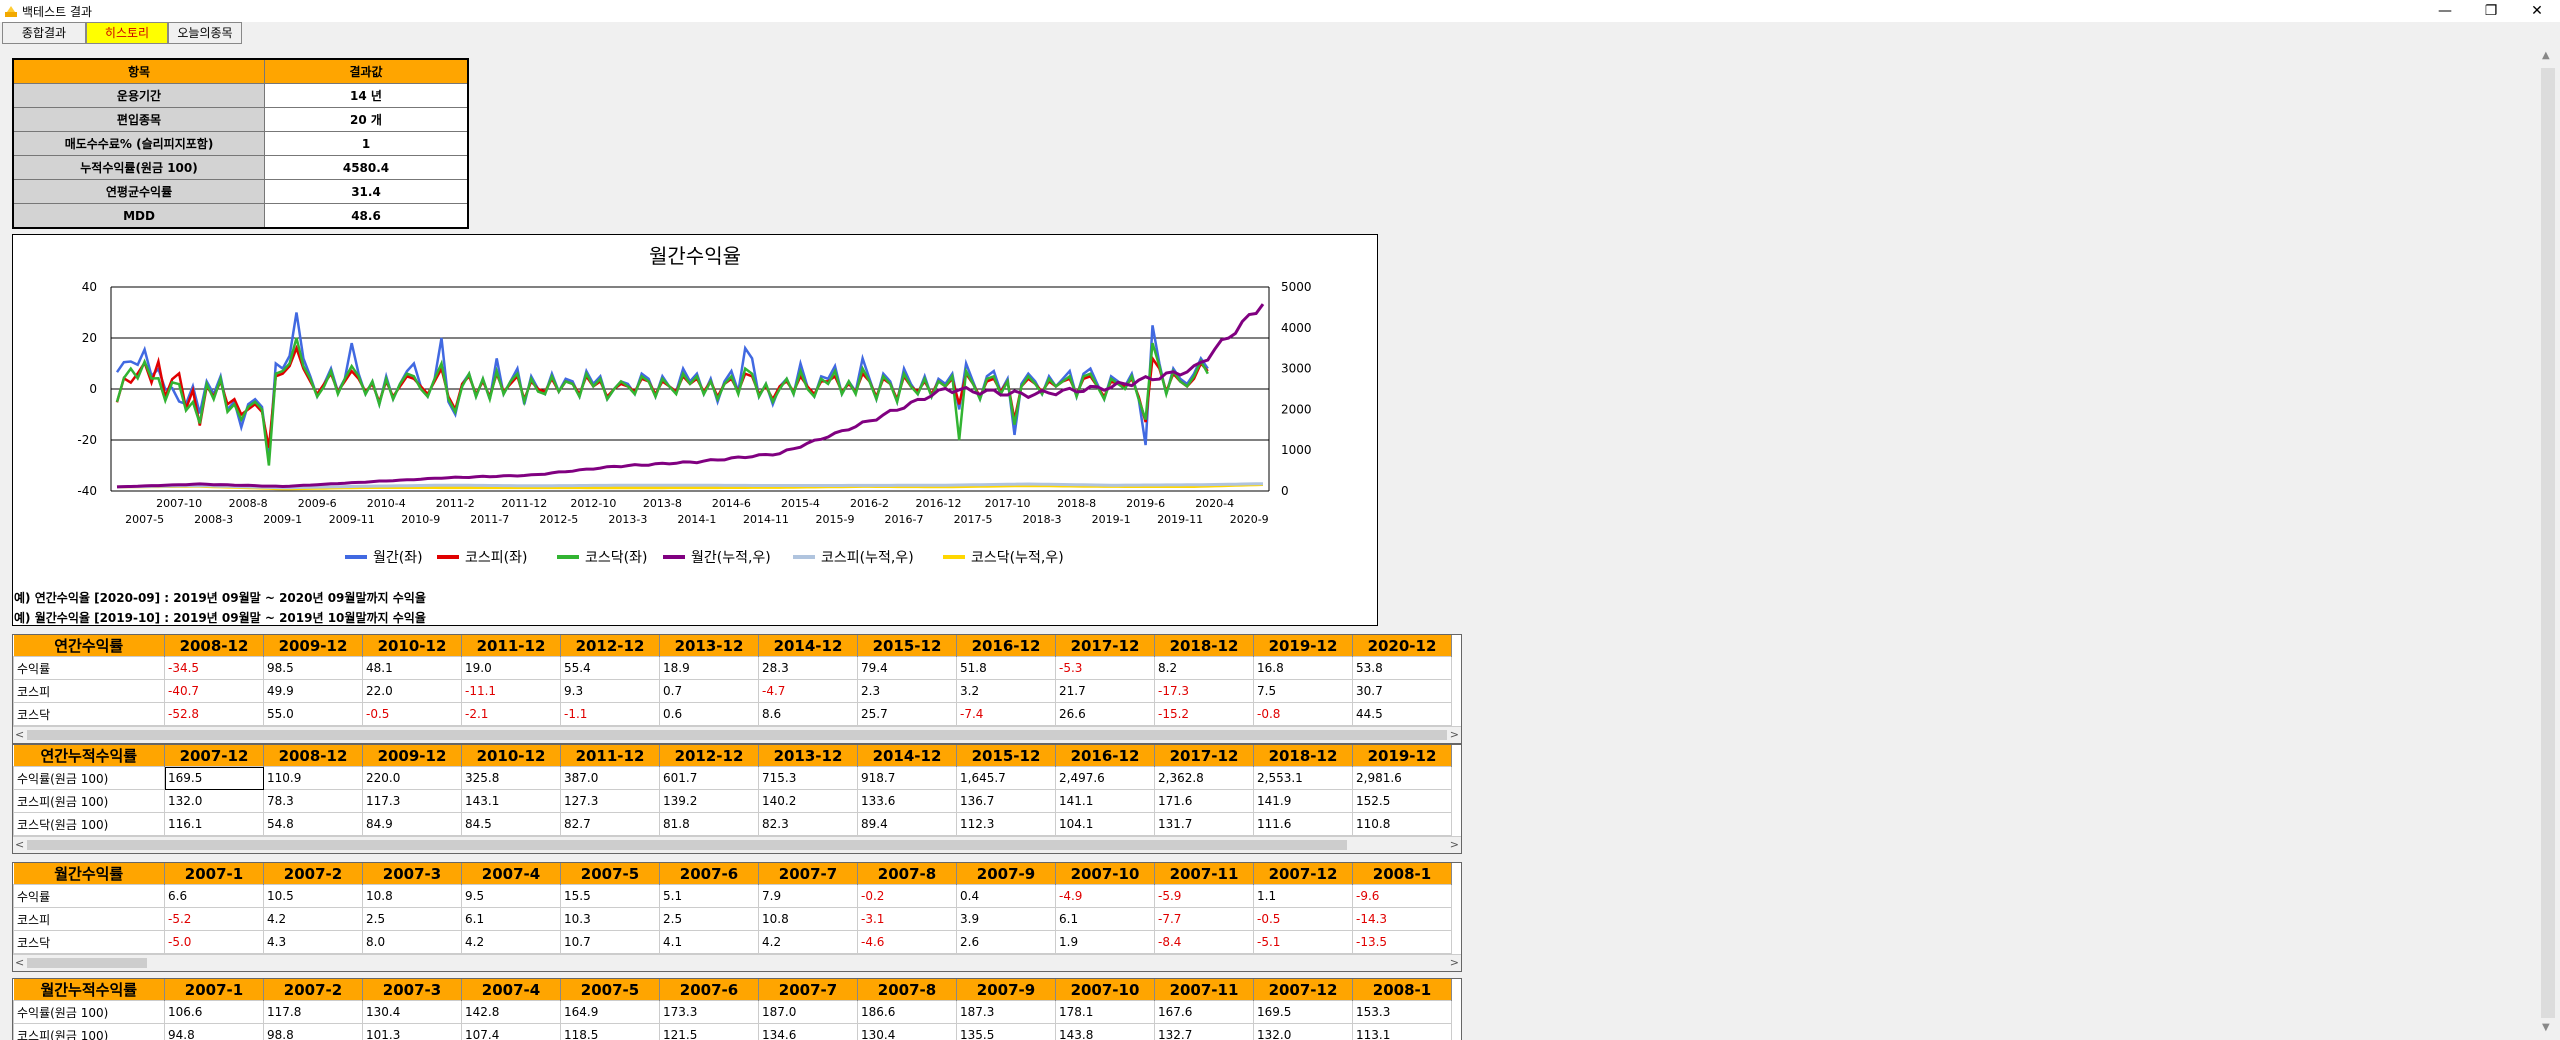 This screenshot has height=1040, width=2560. Describe the element at coordinates (610, 824) in the screenshot. I see `grid-cell: 82.7` at that location.